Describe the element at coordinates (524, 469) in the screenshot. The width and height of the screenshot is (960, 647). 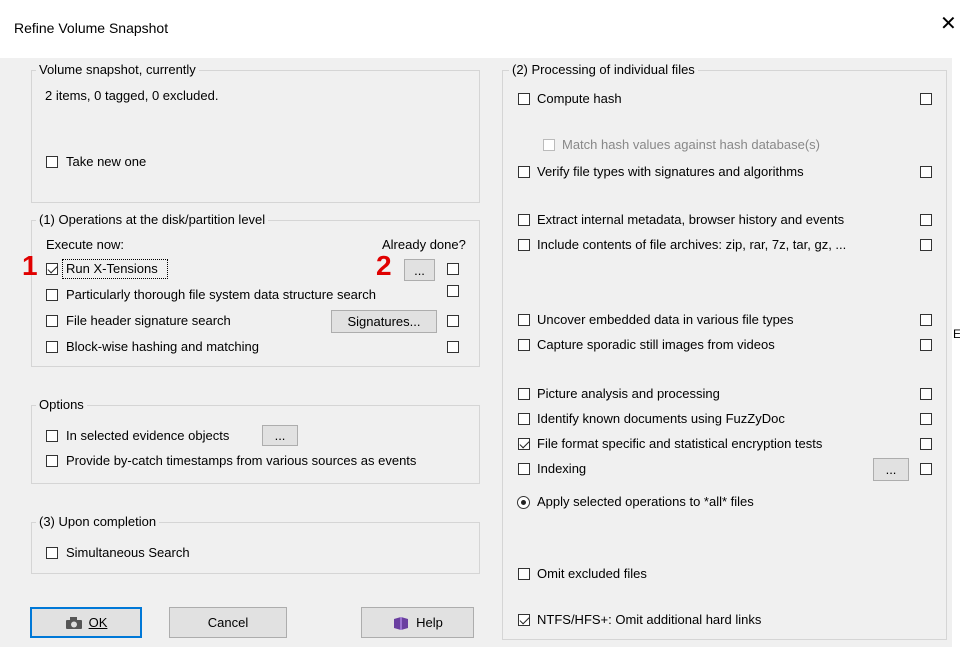
I see `indexing-checkbox` at that location.